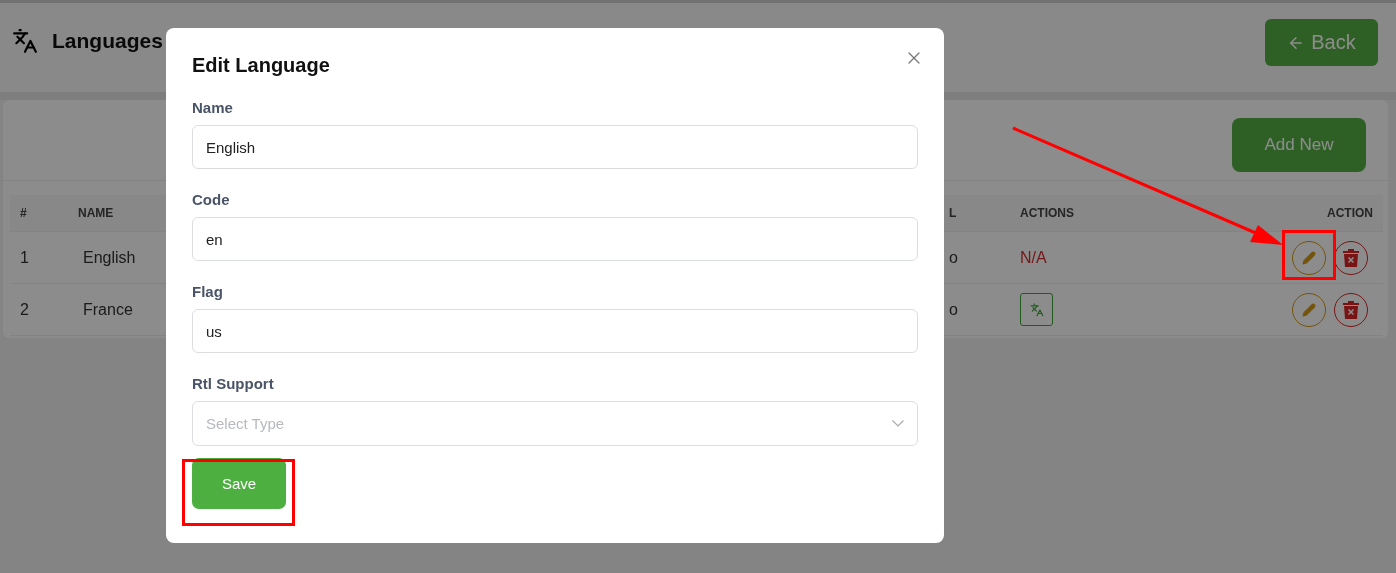 The image size is (1396, 573). I want to click on add-new-button: Add New, so click(1299, 145).